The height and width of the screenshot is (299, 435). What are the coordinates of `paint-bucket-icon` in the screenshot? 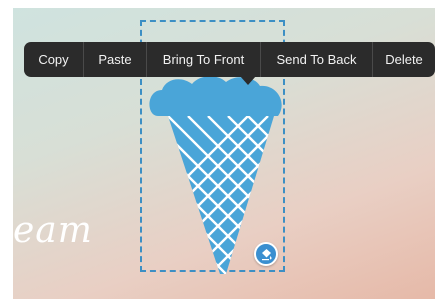 It's located at (266, 254).